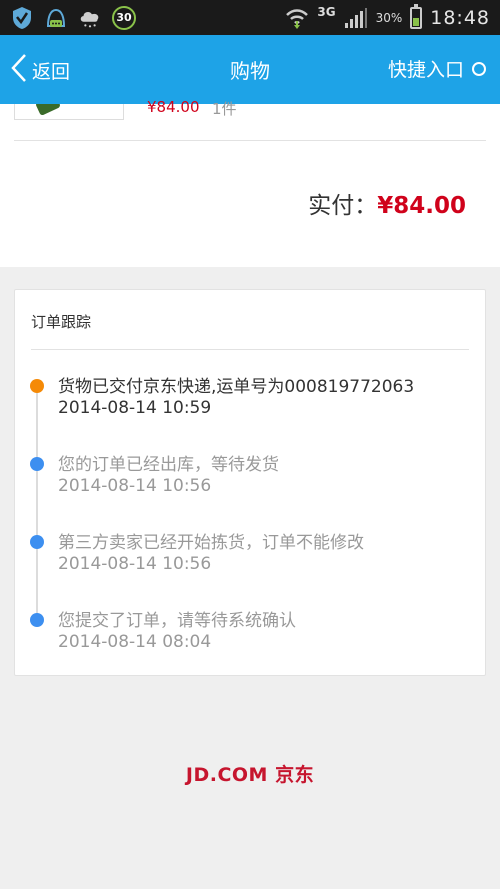 The width and height of the screenshot is (500, 889). I want to click on notification-count-badge: 30, so click(124, 17).